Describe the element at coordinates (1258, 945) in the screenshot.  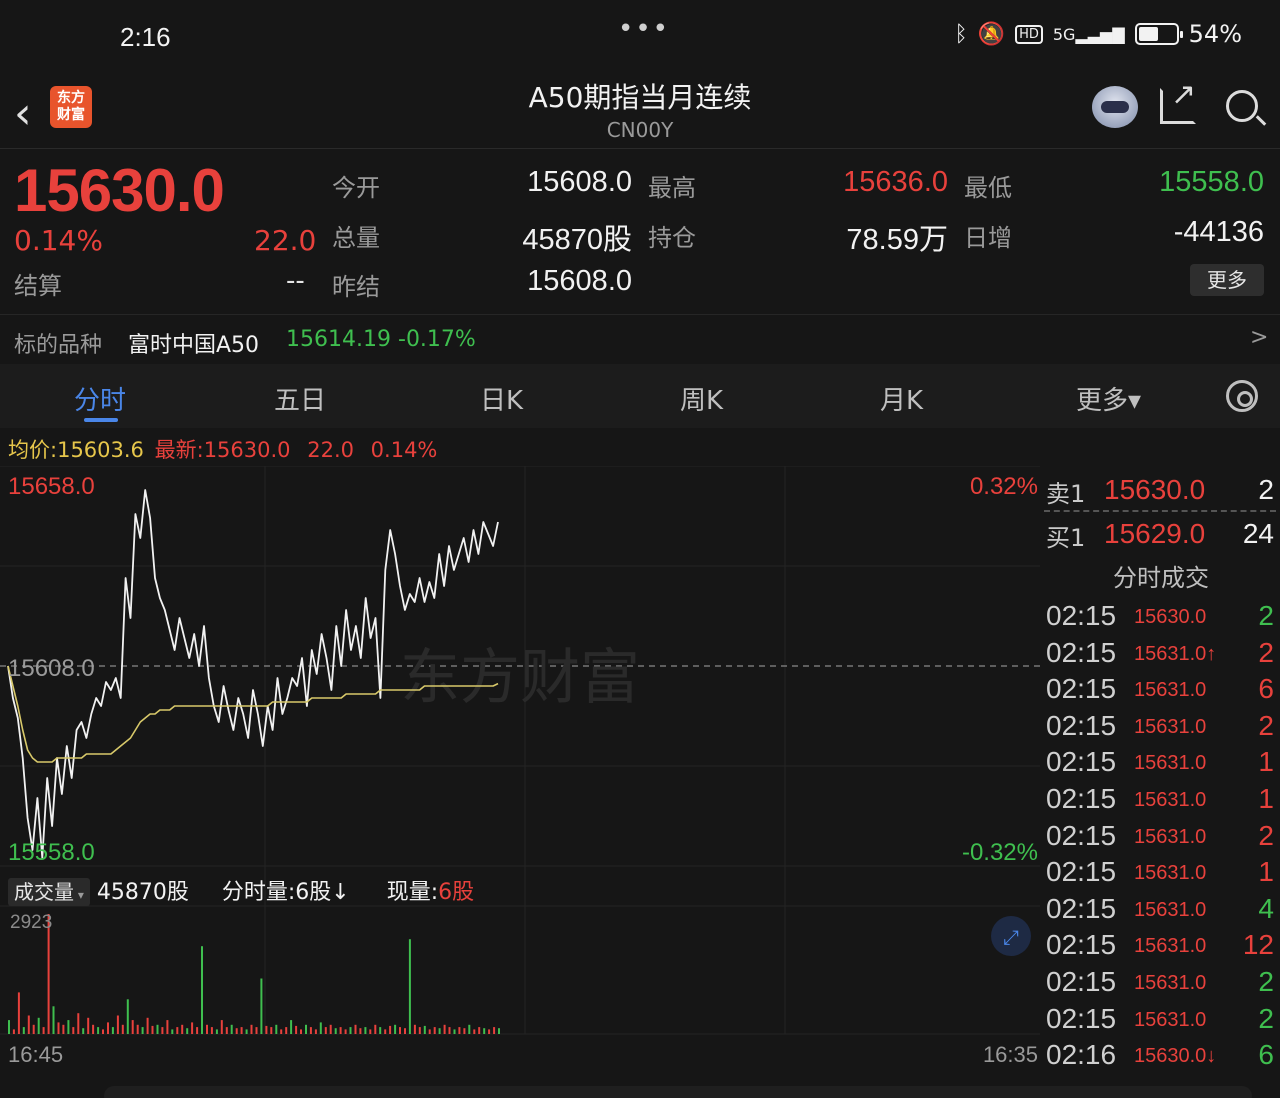
I see `trade-volume: 12` at that location.